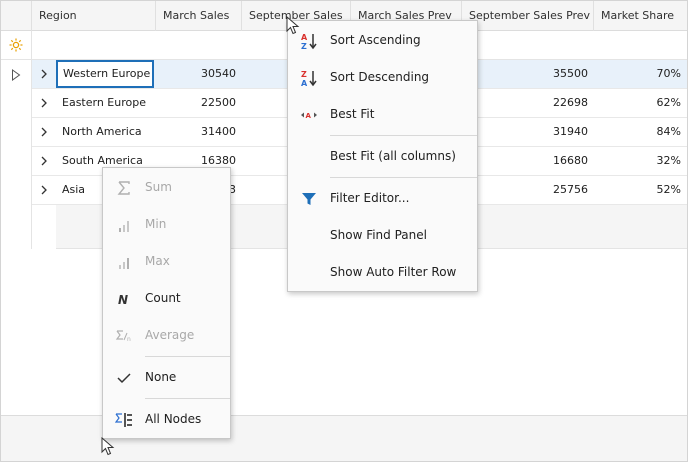  What do you see at coordinates (640, 103) in the screenshot?
I see `market-share-cell: 62%` at bounding box center [640, 103].